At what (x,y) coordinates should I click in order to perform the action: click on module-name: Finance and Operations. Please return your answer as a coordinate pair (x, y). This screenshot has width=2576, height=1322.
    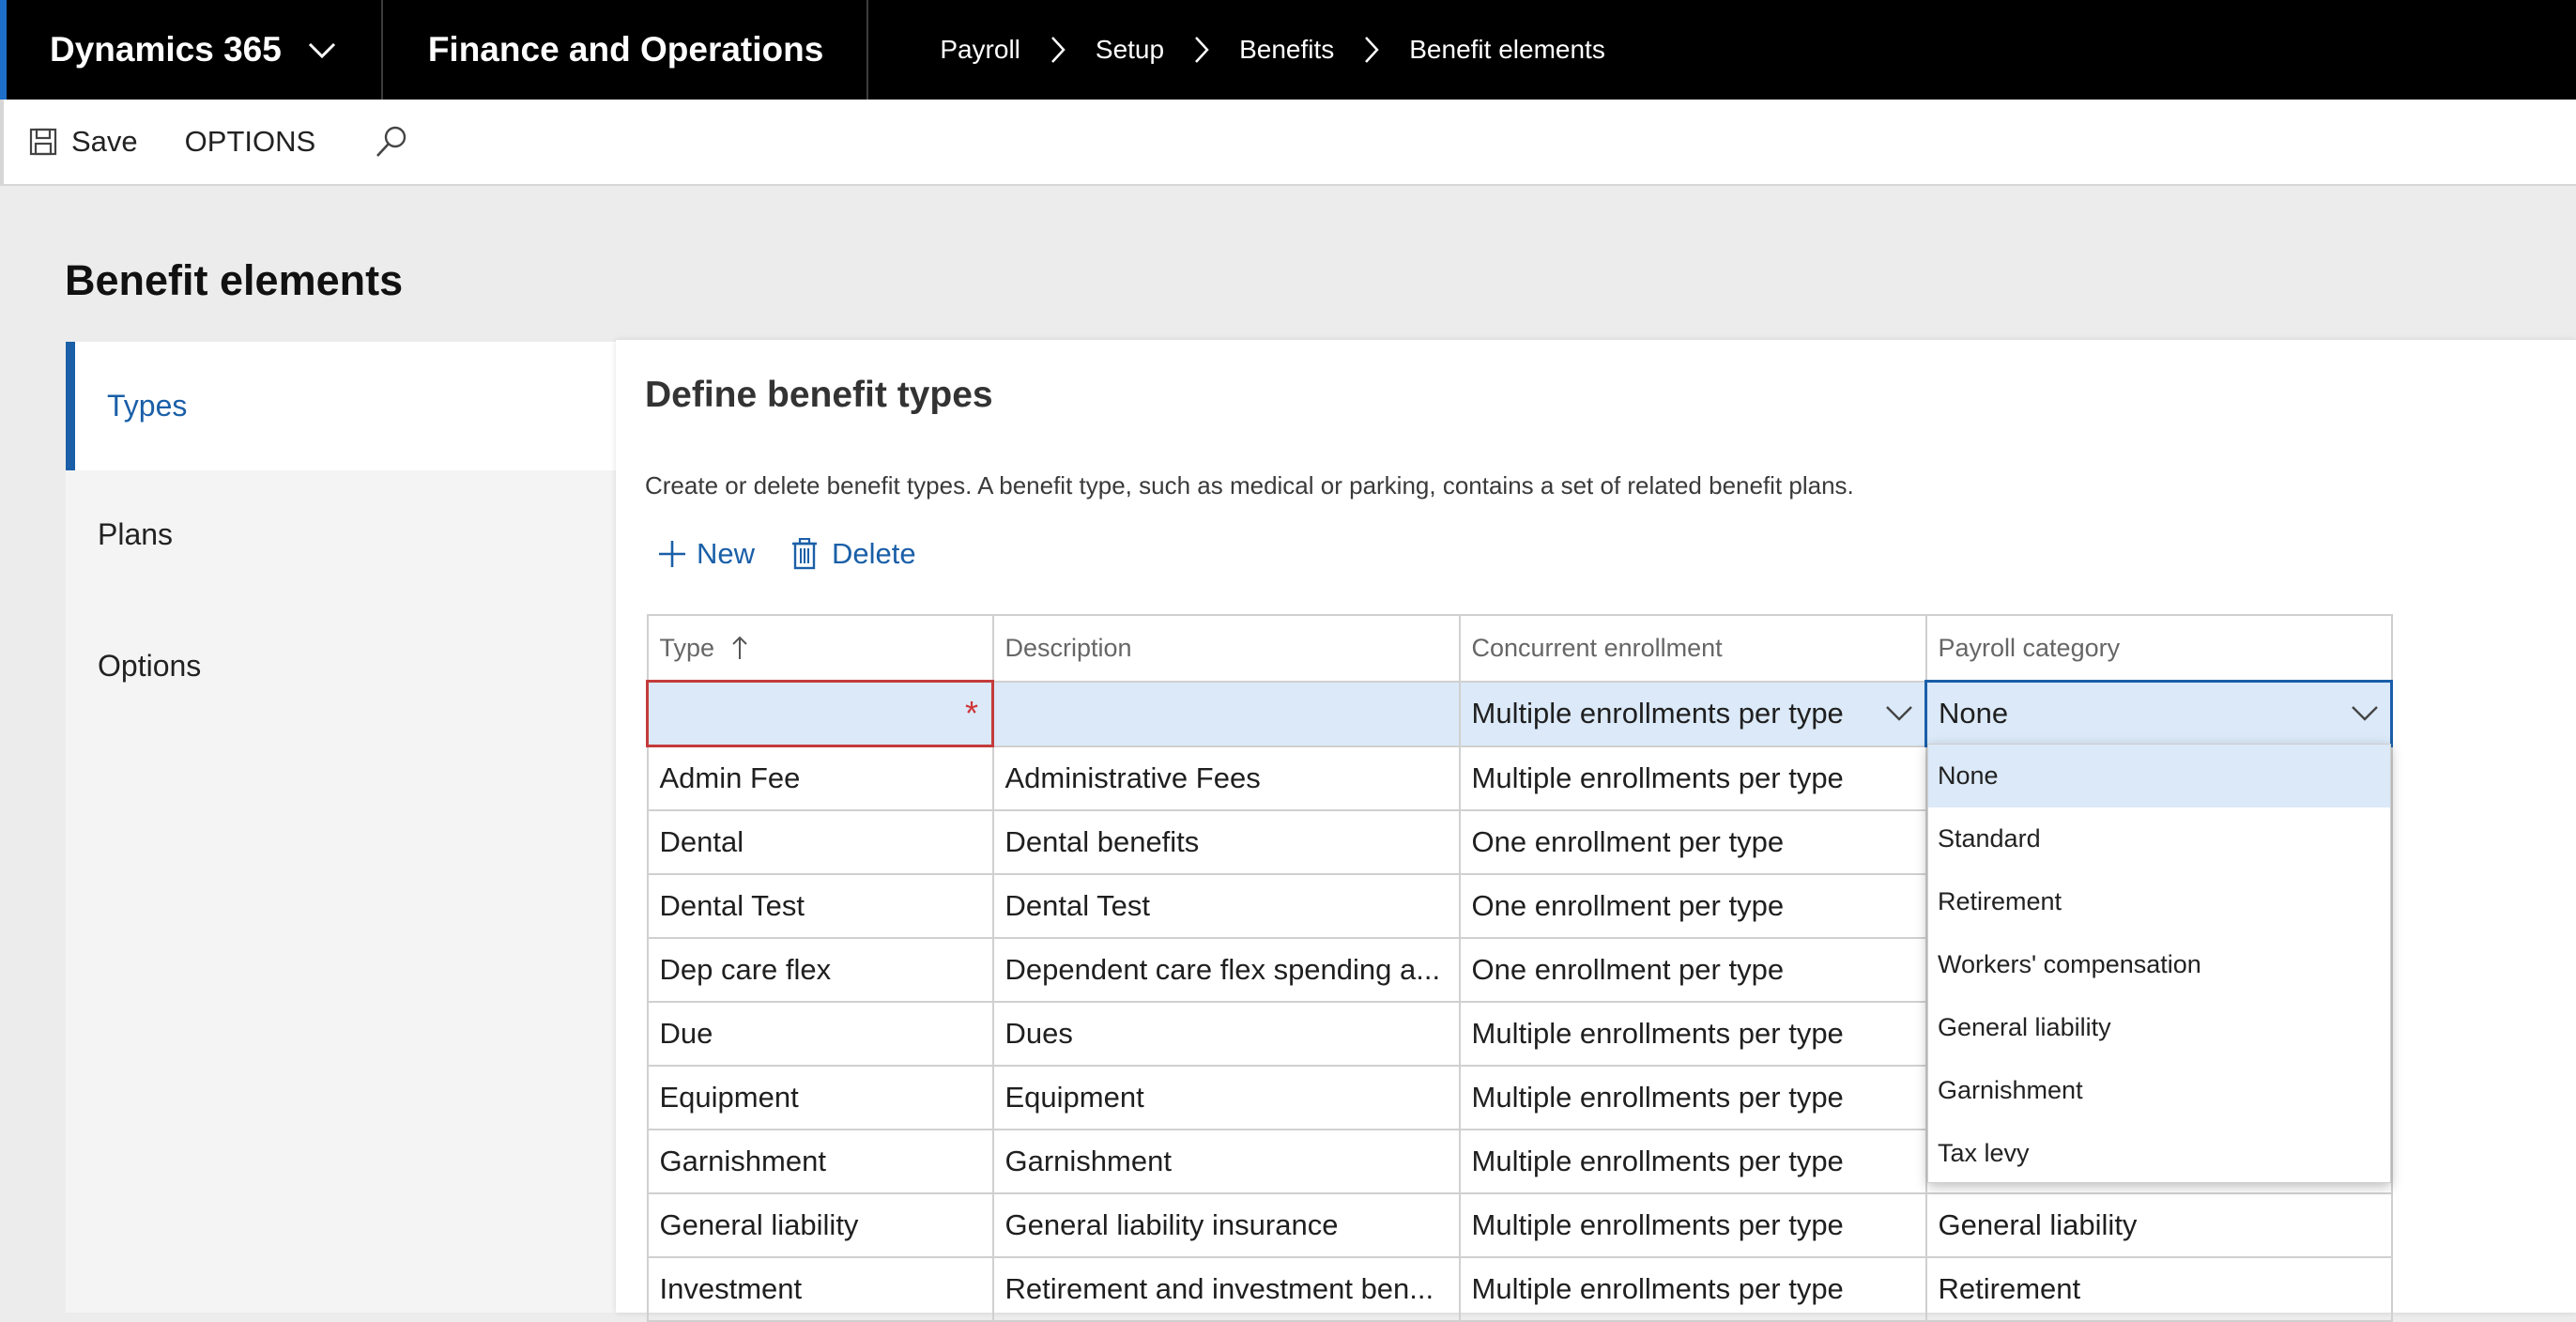
    Looking at the image, I should click on (626, 50).